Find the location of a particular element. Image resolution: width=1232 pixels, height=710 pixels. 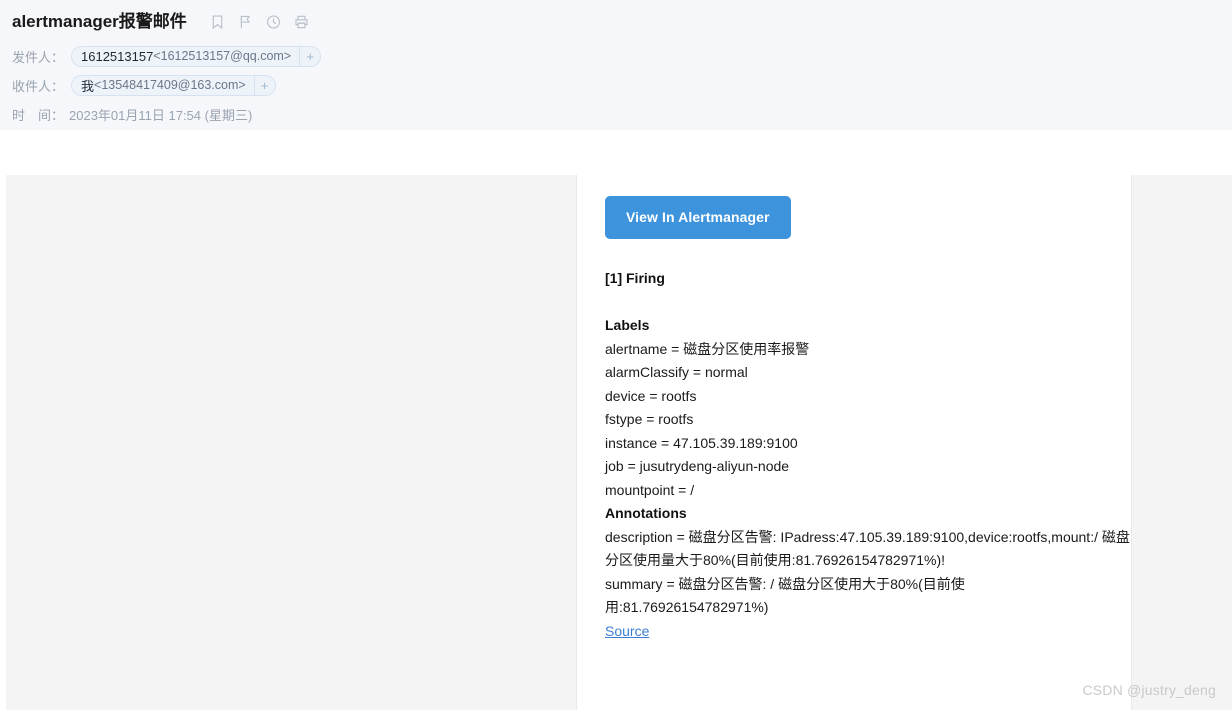

sender-chip-name: 1612513157 is located at coordinates (117, 56).